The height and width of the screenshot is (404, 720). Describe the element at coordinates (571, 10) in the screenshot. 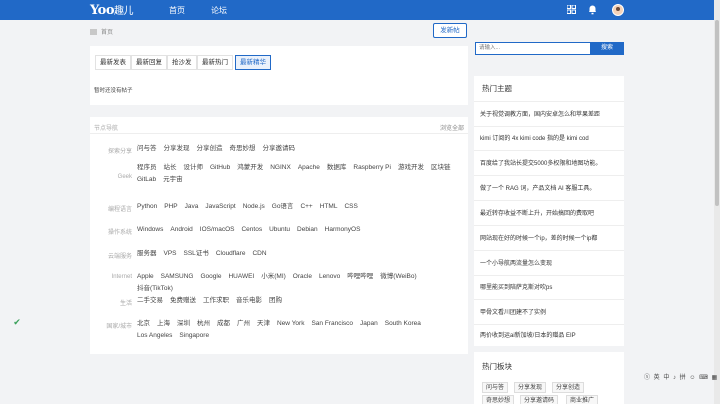

I see `grid-icon` at that location.